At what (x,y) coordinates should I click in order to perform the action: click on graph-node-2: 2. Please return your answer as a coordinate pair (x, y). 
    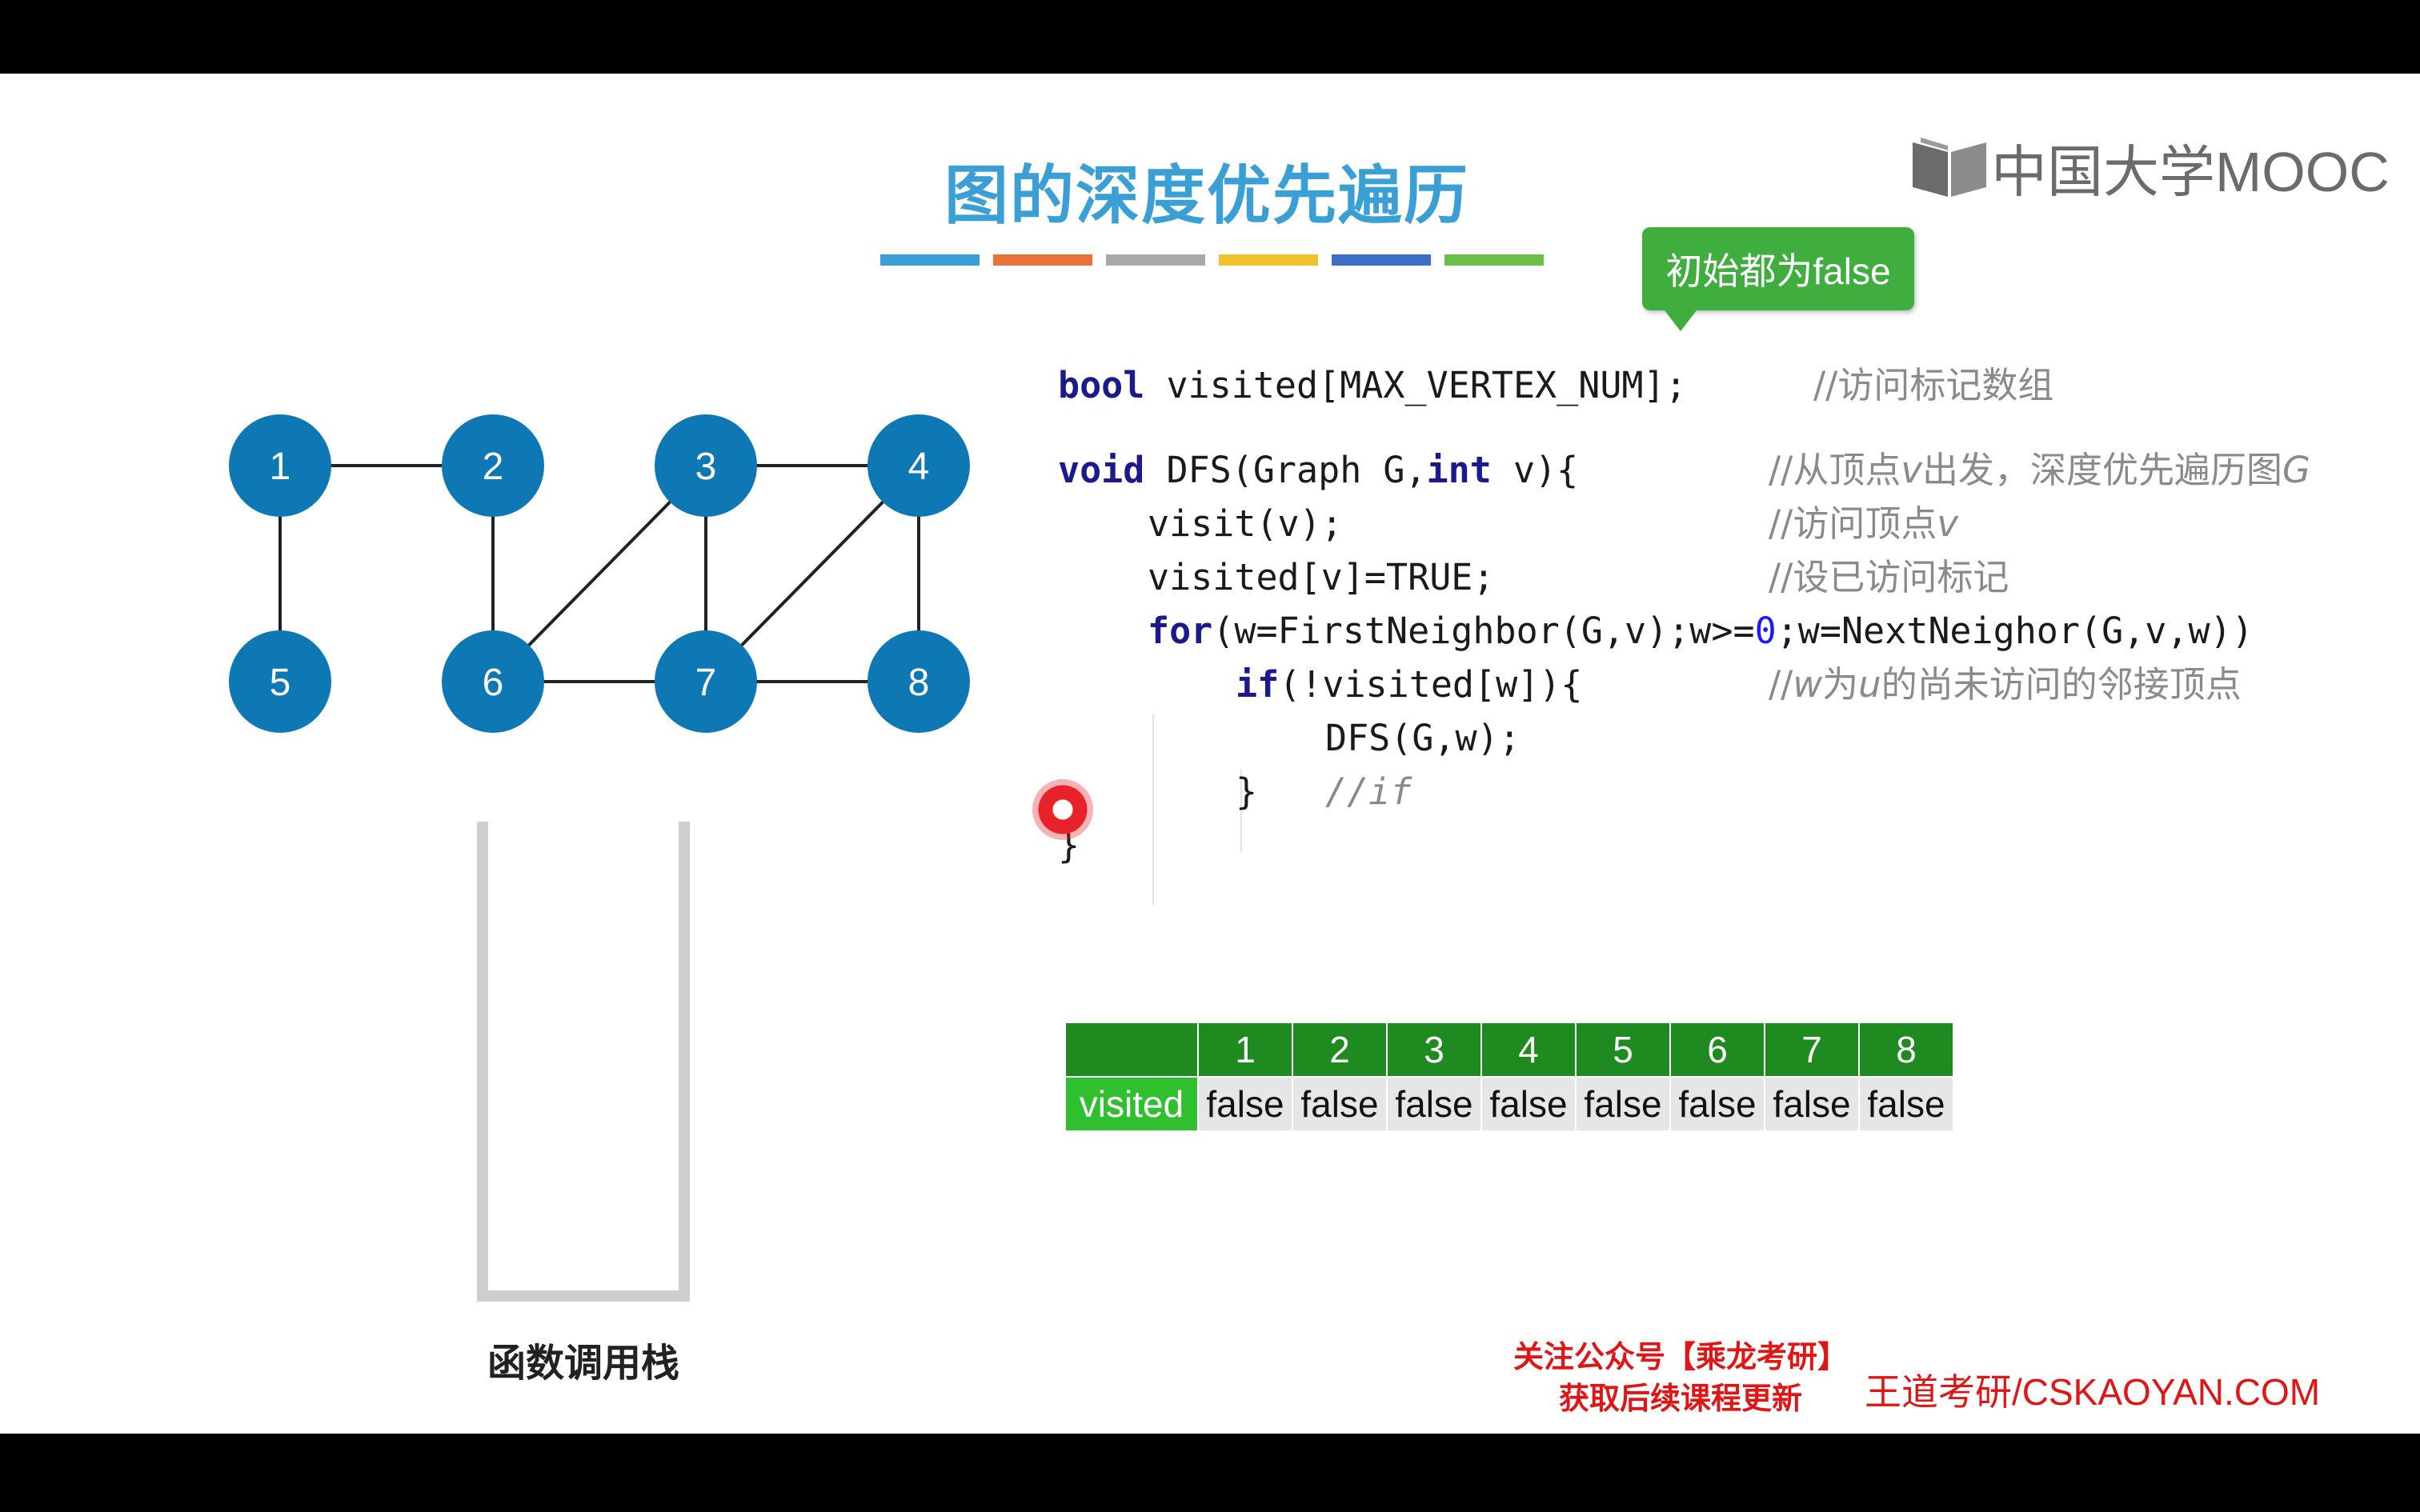
    Looking at the image, I should click on (493, 465).